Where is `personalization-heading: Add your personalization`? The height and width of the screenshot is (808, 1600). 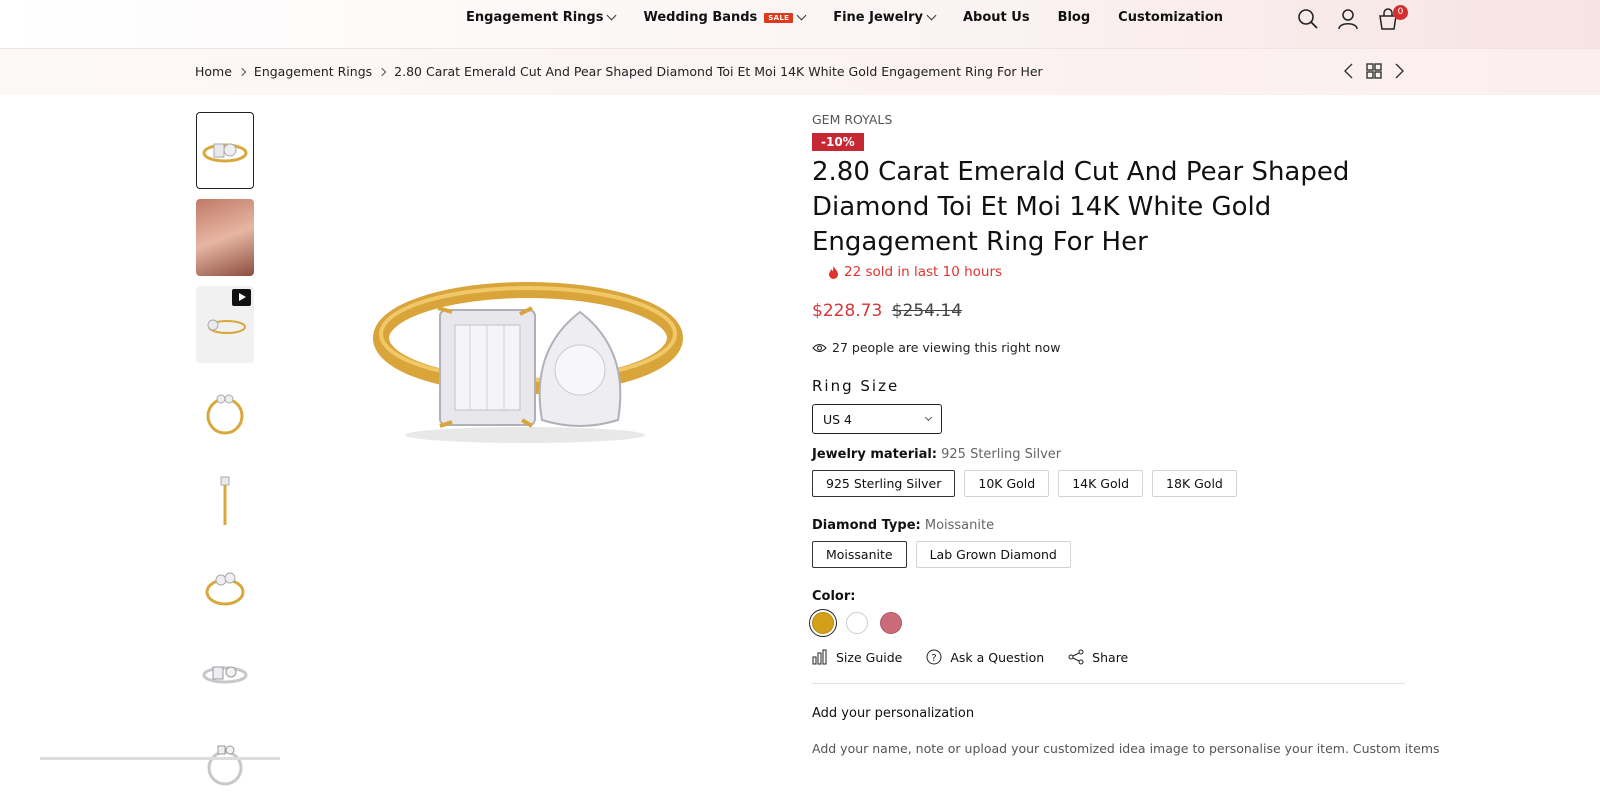
personalization-heading: Add your personalization is located at coordinates (1109, 713).